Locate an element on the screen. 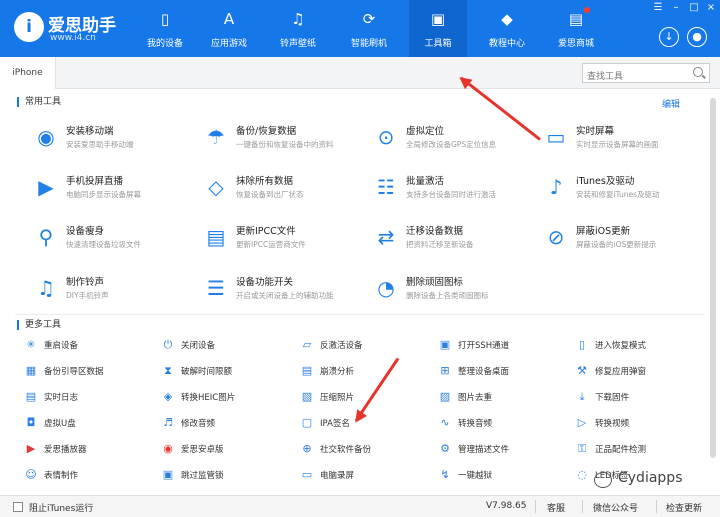  tool-edit-audio: ♬ 修改音频 is located at coordinates (241, 424).